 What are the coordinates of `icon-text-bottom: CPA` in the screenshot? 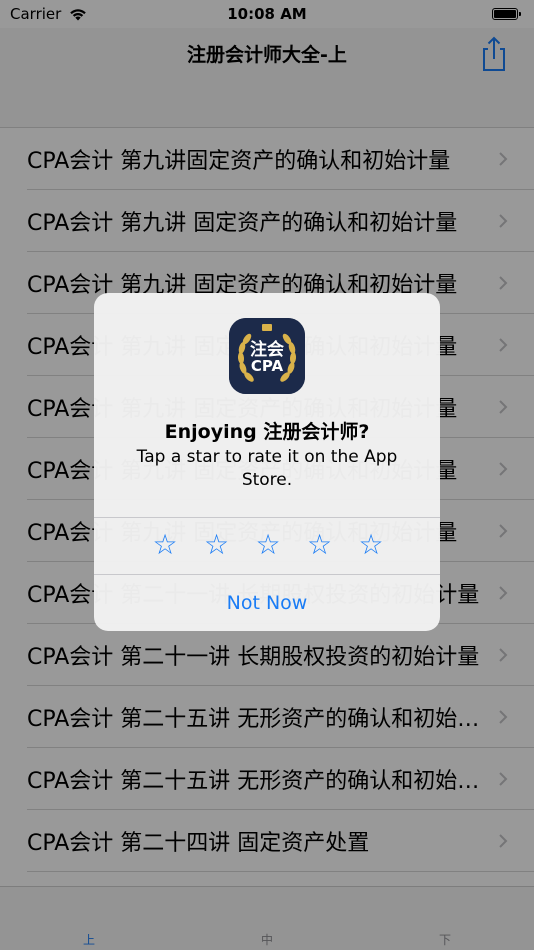 It's located at (267, 366).